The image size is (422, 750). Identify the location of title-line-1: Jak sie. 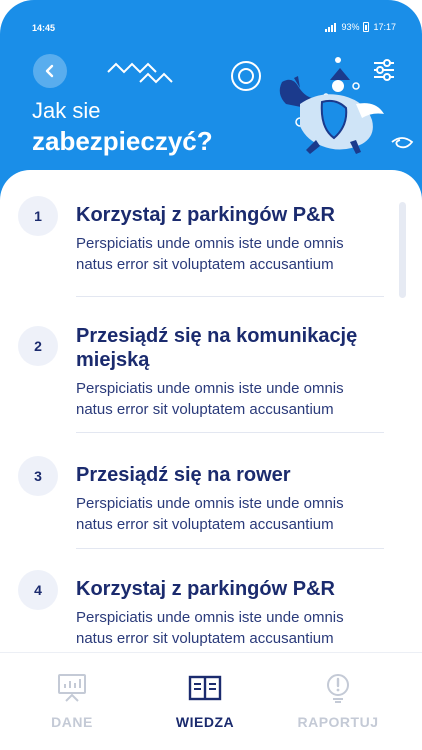
(66, 110).